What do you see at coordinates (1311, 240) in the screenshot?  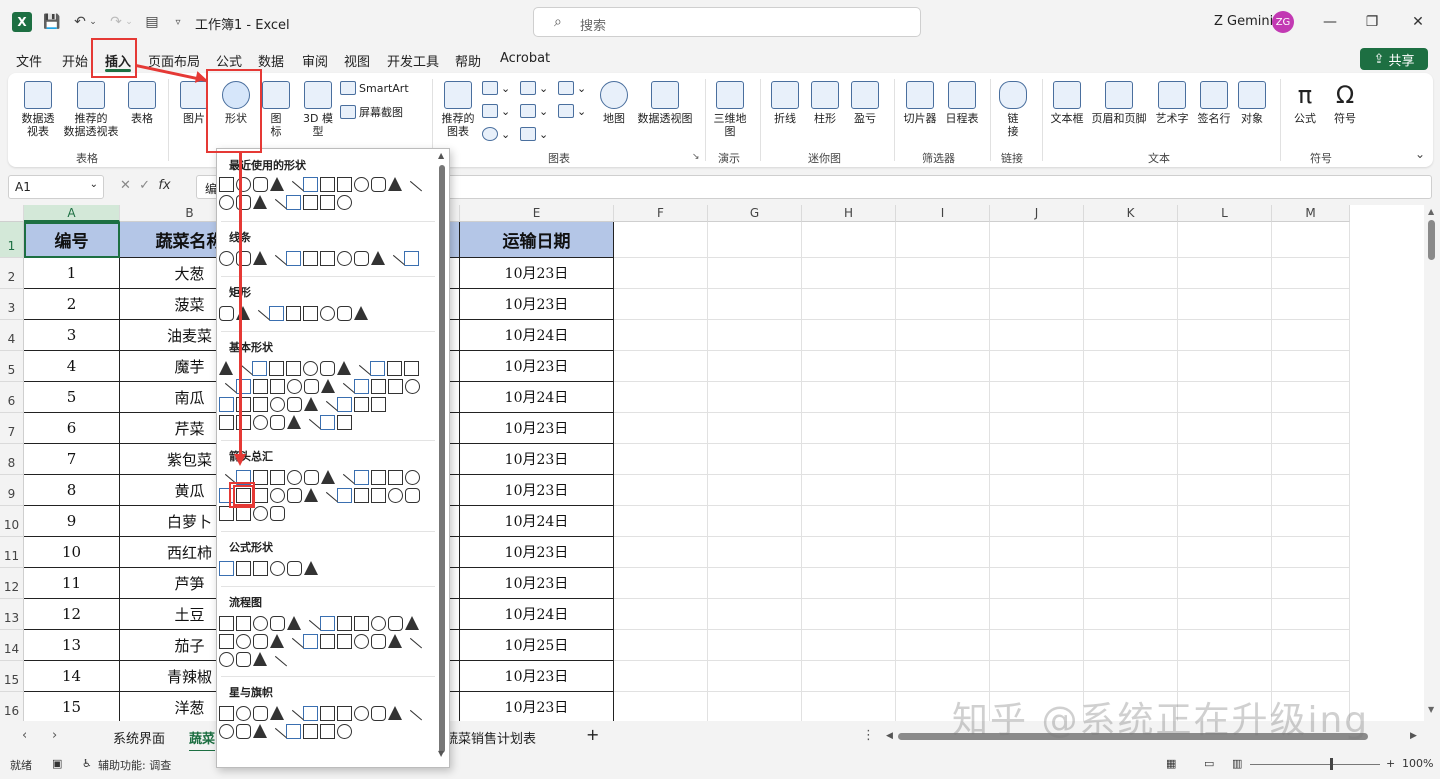 I see `cell-m1` at bounding box center [1311, 240].